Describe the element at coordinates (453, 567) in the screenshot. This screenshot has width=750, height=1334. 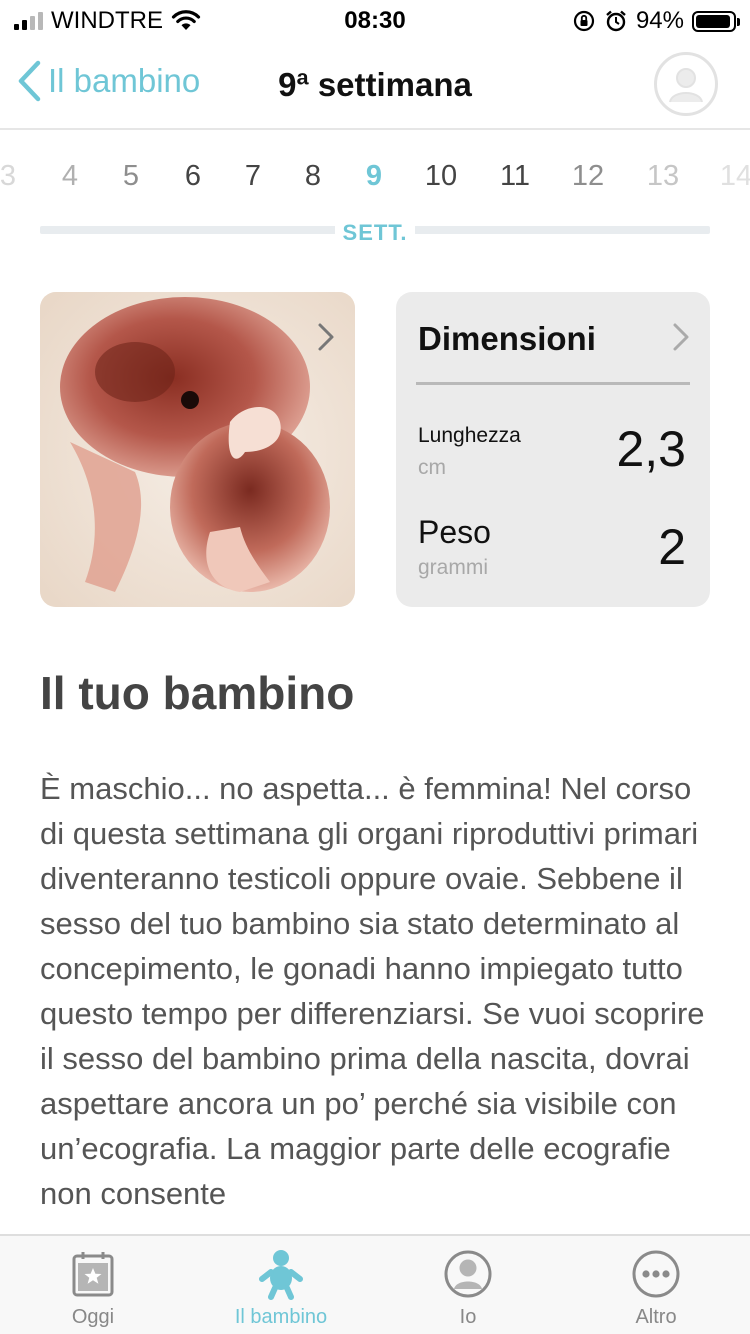
I see `weight-unit: grammi` at that location.